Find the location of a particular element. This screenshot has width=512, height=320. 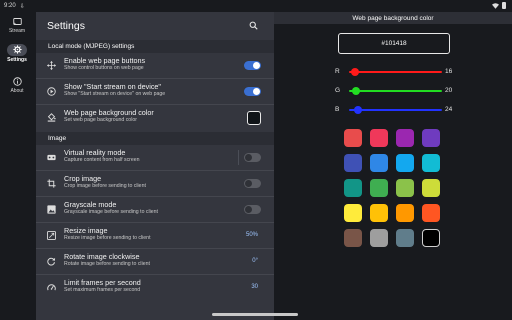

app-bar: Settings is located at coordinates (155, 26).